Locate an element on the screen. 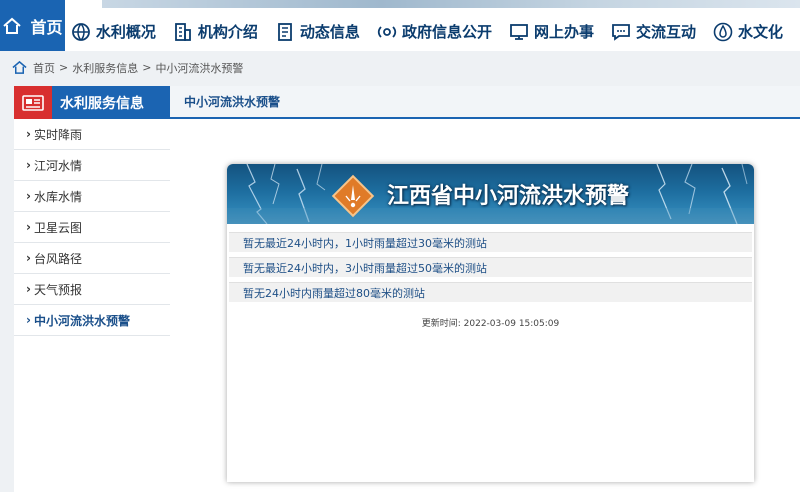 The image size is (800, 492). sidebar-item-satellite-cloud: › 卫星云图 is located at coordinates (92, 227).